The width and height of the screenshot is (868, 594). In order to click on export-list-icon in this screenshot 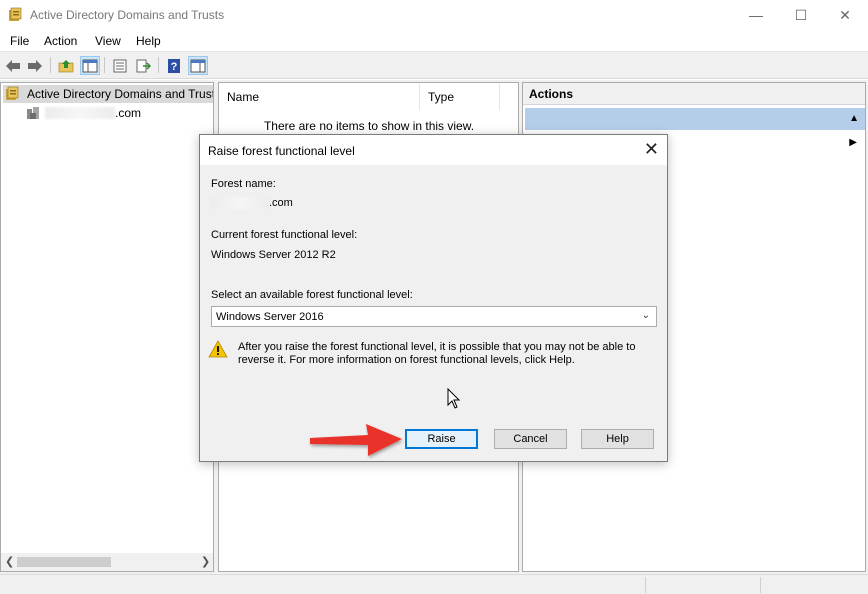, I will do `click(143, 65)`.